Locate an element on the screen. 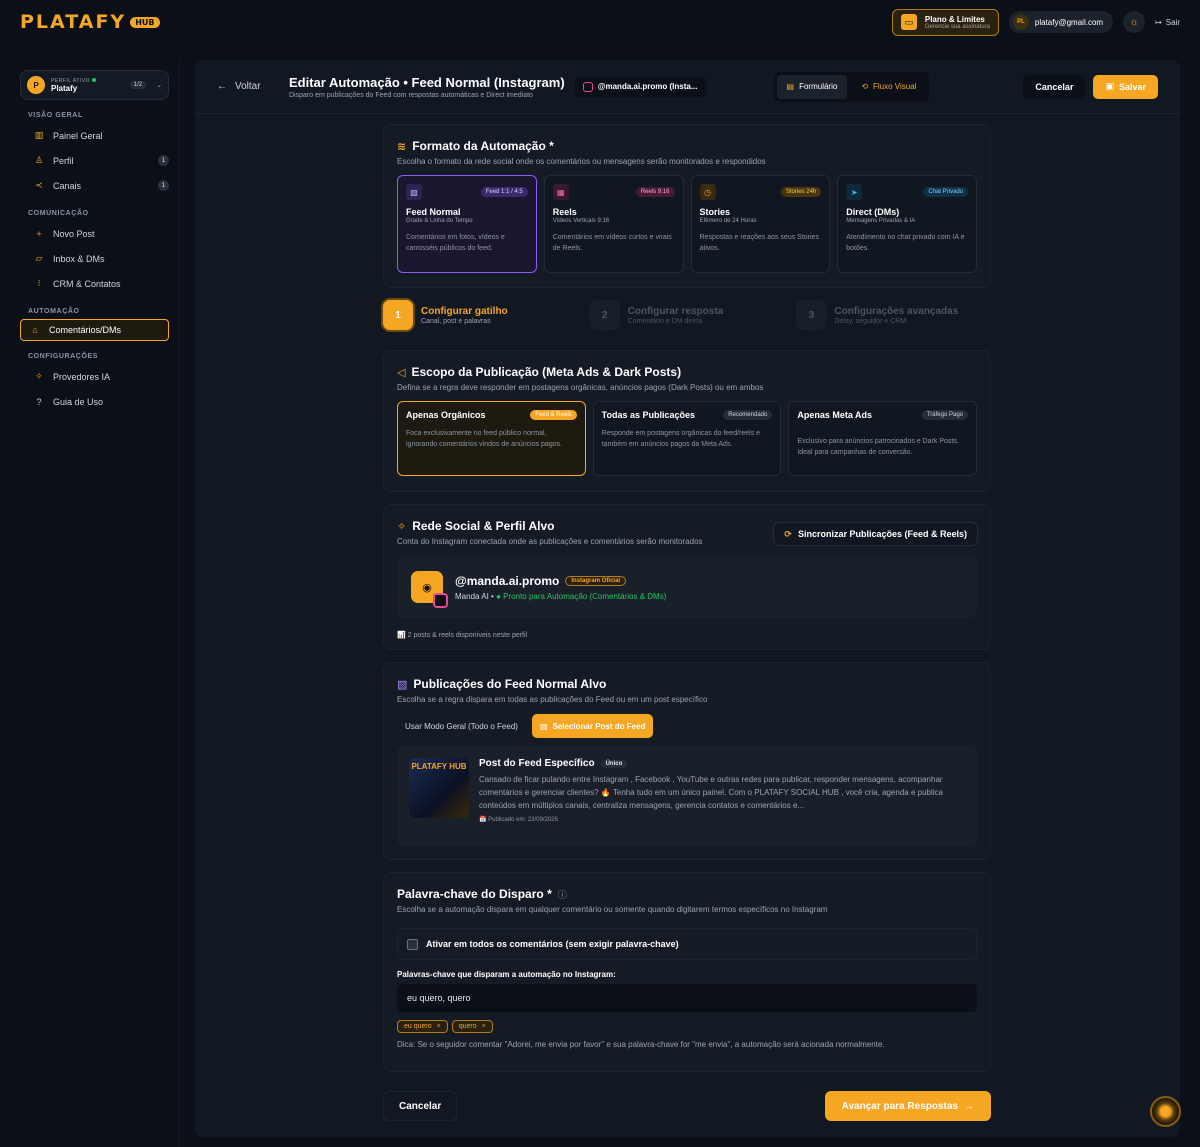 This screenshot has width=1200, height=1147. section-communication: COMUNICAÇÃO is located at coordinates (58, 213).